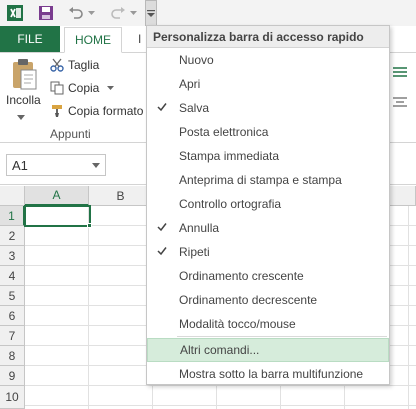 The width and height of the screenshot is (416, 409). I want to click on undo-icon, so click(76, 13).